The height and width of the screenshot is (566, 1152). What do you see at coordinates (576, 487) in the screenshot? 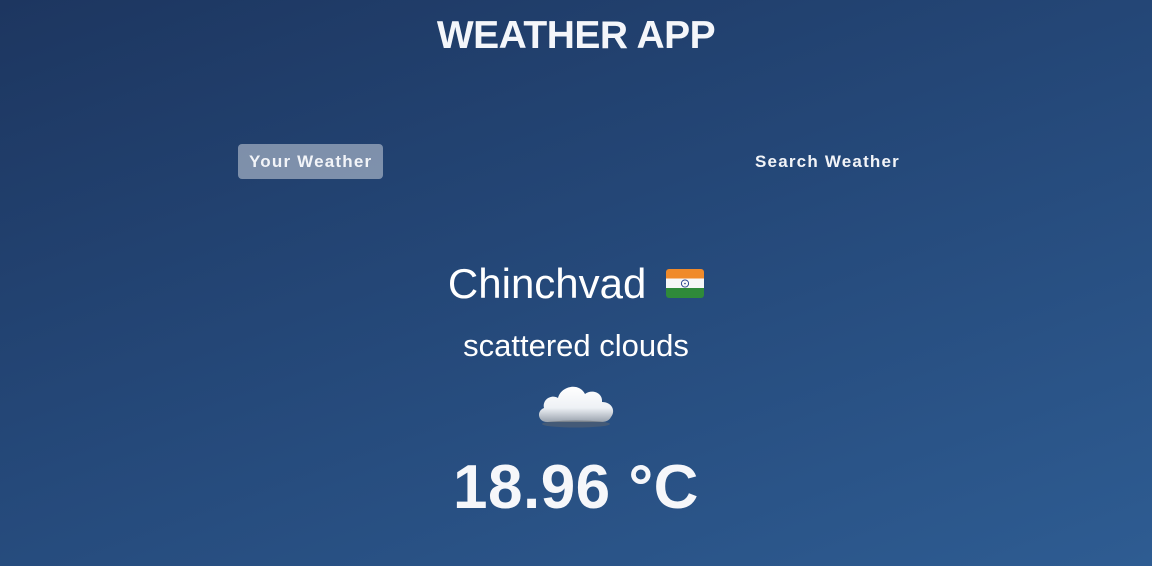
I see `temperature-value: 18.96 °C` at bounding box center [576, 487].